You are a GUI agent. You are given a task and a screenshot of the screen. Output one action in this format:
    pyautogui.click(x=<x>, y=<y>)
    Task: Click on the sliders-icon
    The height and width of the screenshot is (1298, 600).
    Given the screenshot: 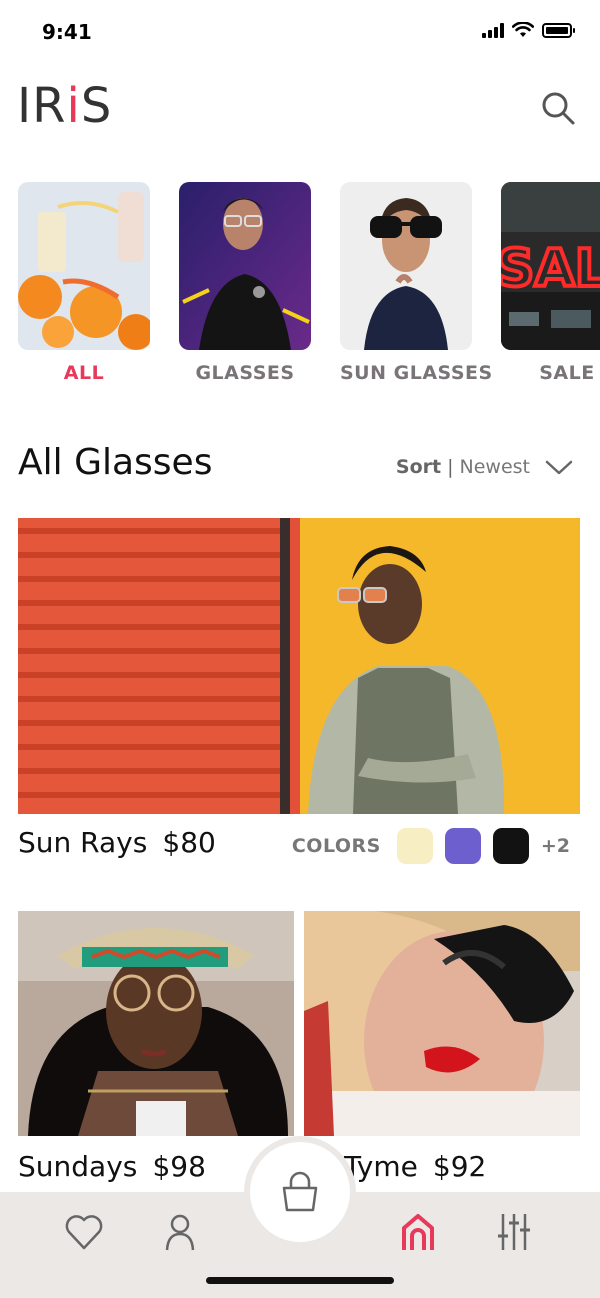 What is the action you would take?
    pyautogui.click(x=514, y=1232)
    